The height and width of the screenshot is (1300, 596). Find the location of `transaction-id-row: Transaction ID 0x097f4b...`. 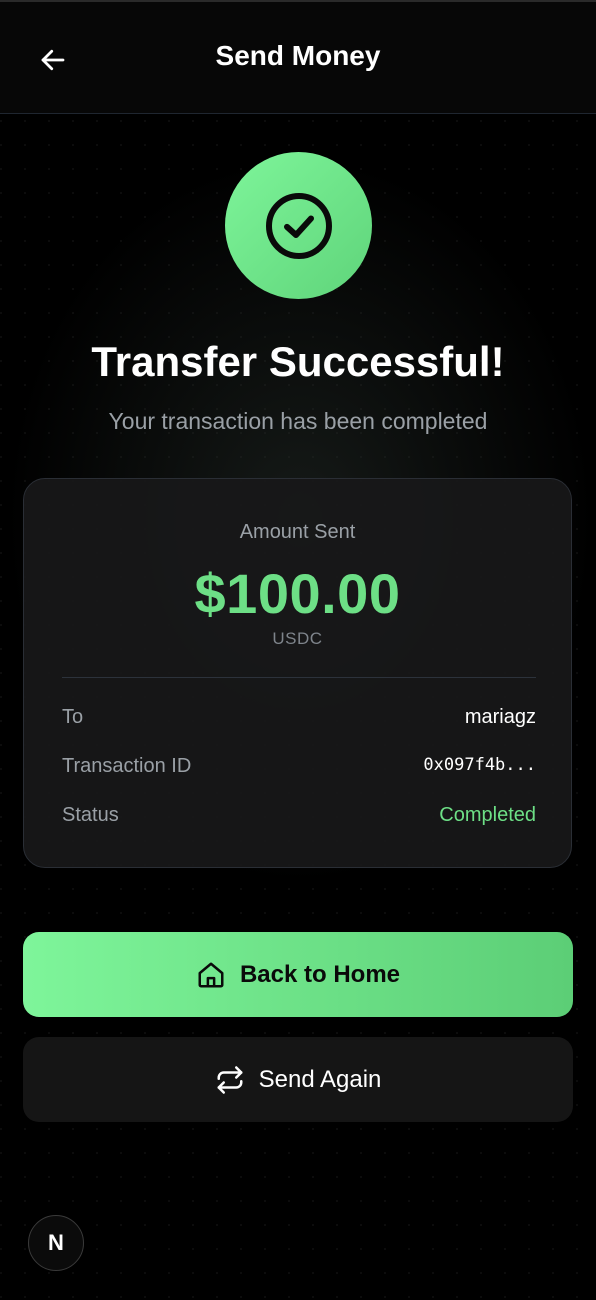

transaction-id-row: Transaction ID 0x097f4b... is located at coordinates (299, 770).